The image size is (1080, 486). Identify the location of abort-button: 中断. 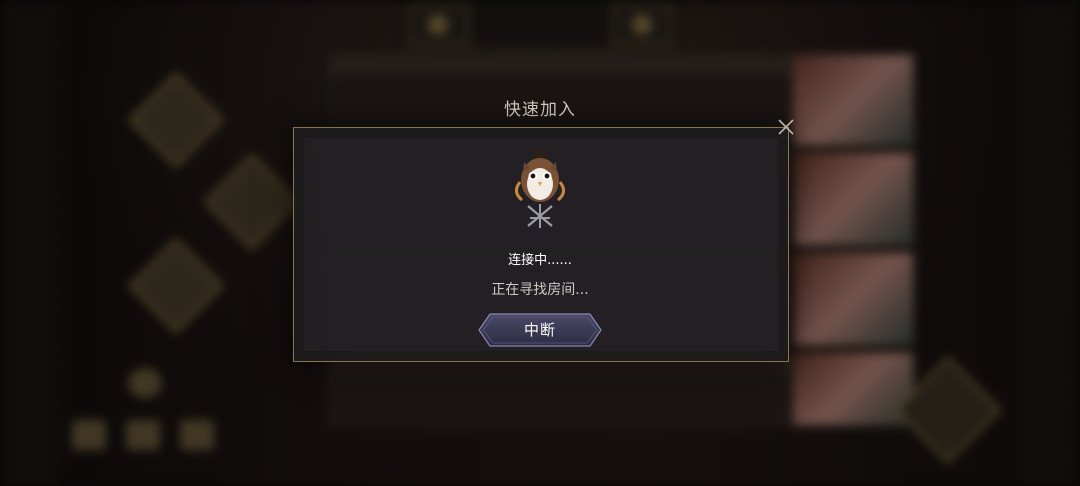
(540, 330).